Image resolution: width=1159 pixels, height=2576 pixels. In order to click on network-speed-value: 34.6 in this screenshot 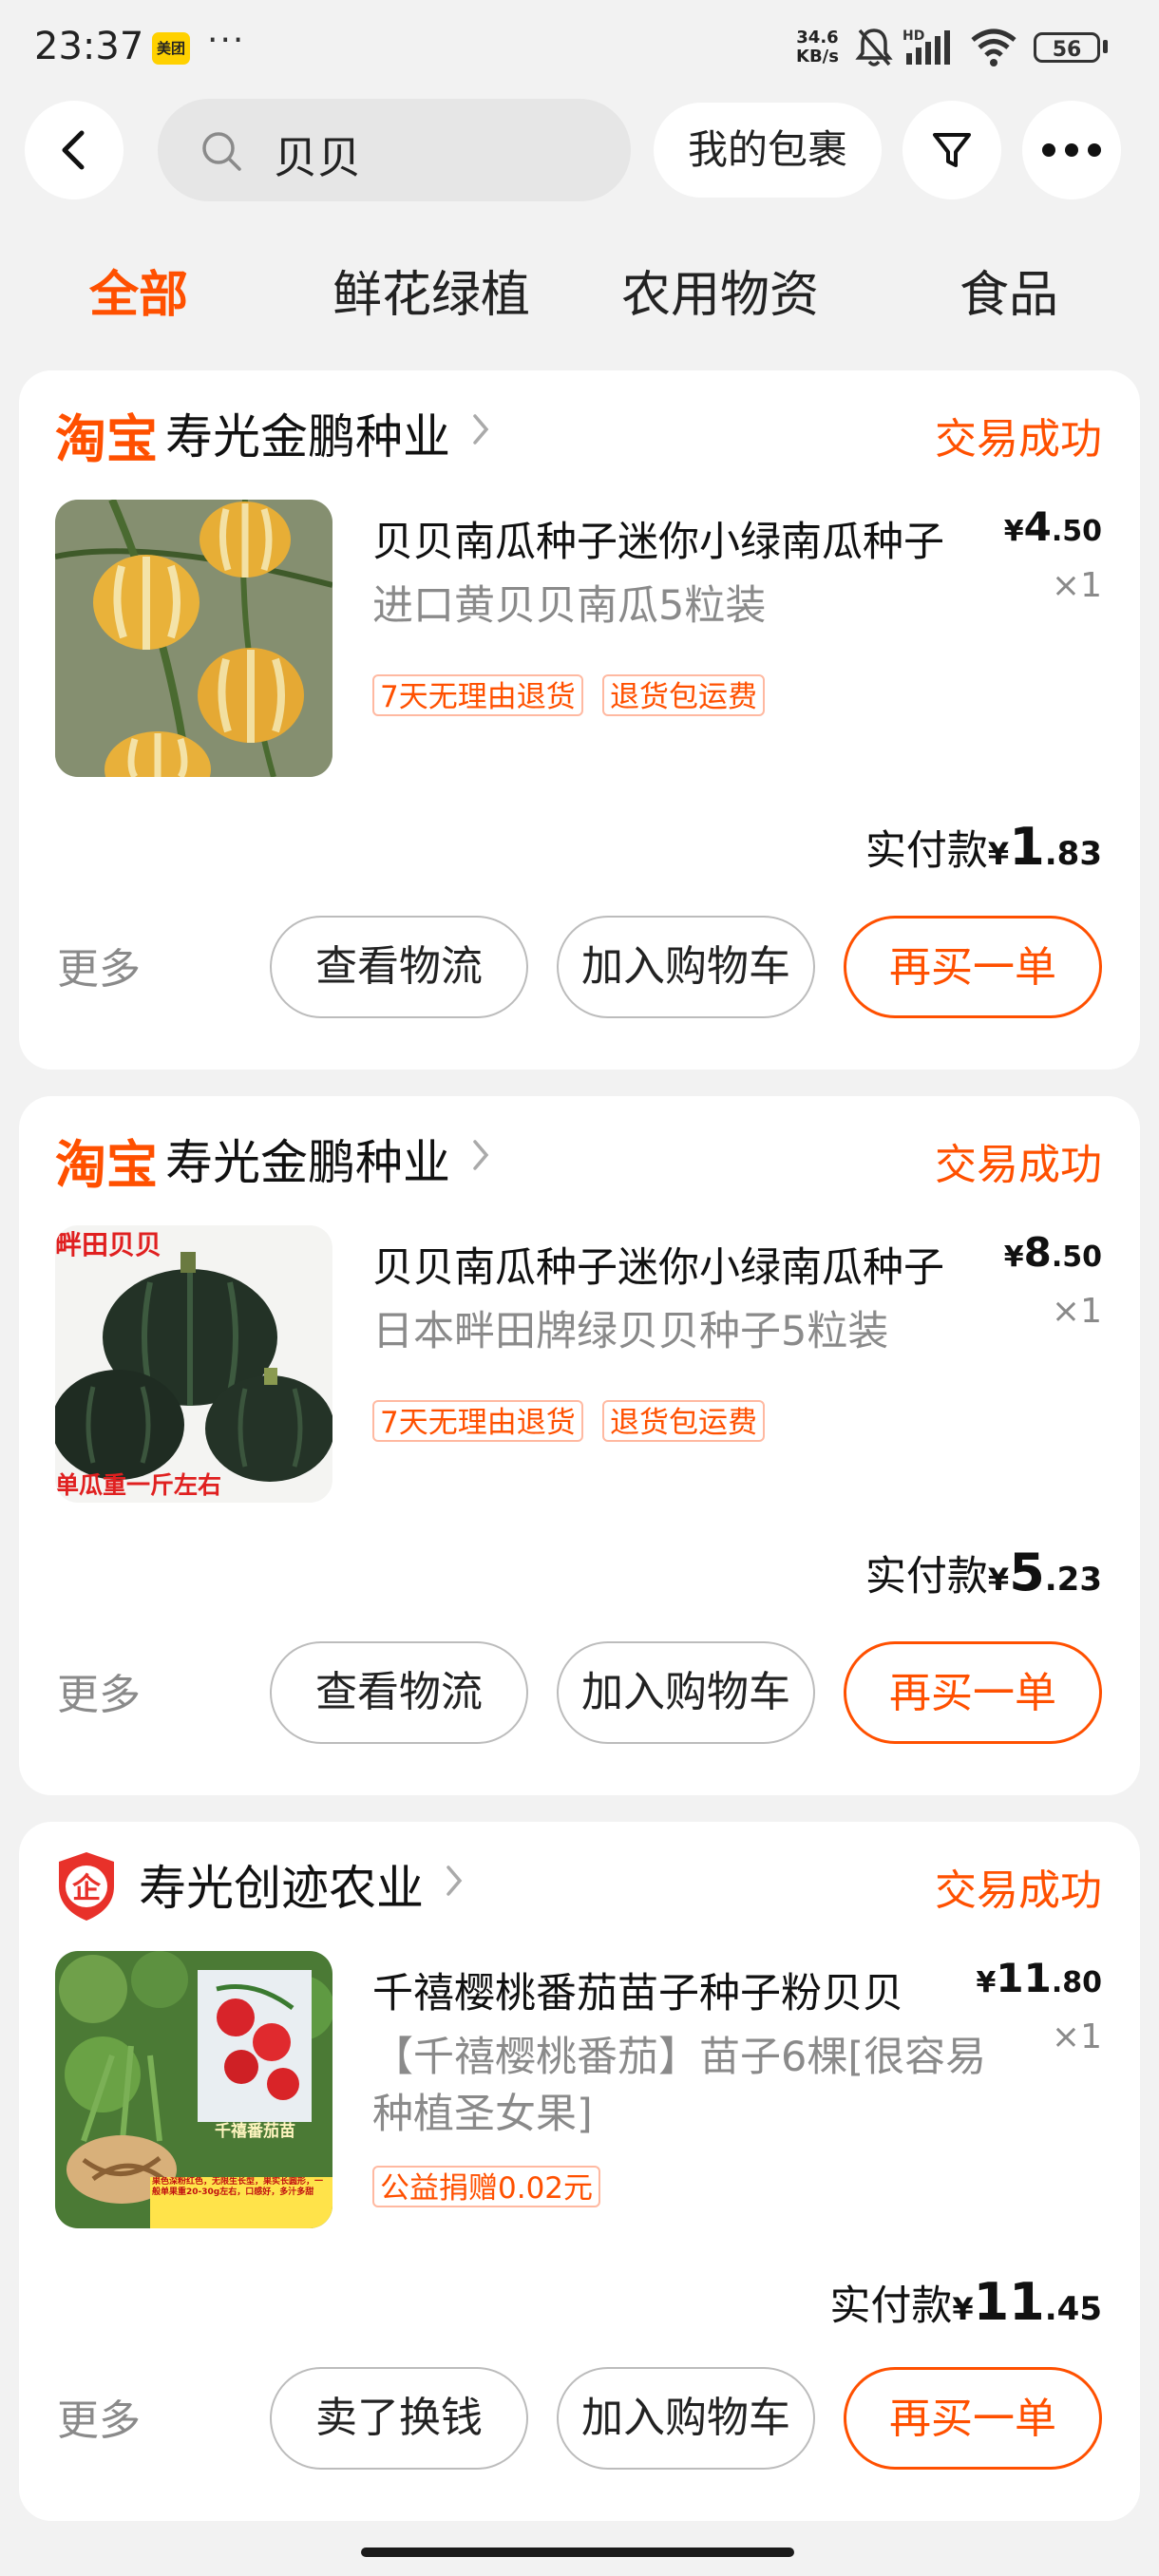, I will do `click(817, 37)`.